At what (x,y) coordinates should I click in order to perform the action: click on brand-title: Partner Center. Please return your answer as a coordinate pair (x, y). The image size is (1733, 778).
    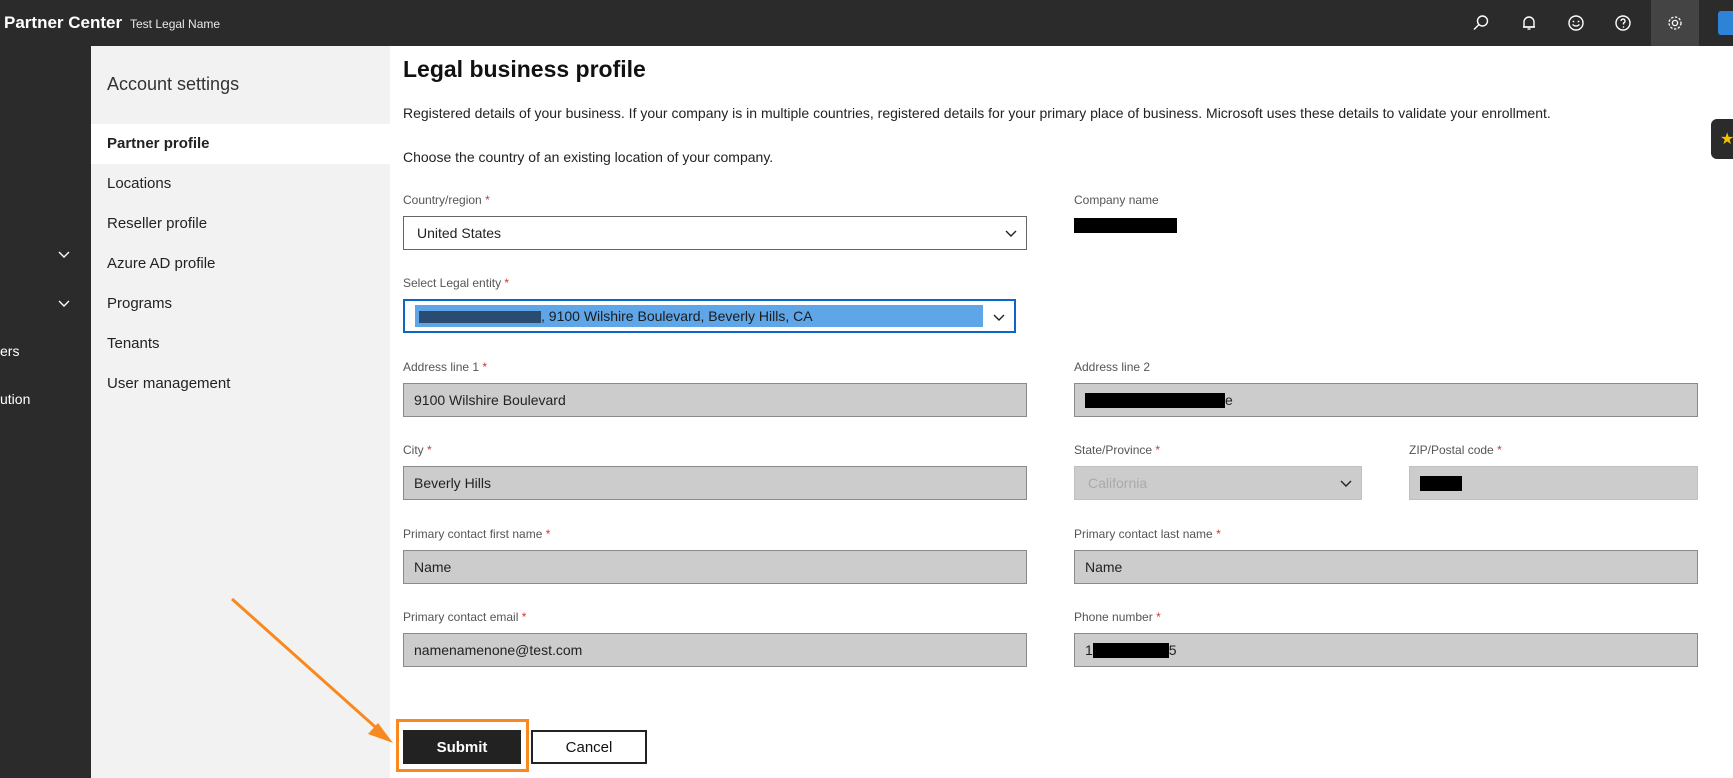
    Looking at the image, I should click on (63, 23).